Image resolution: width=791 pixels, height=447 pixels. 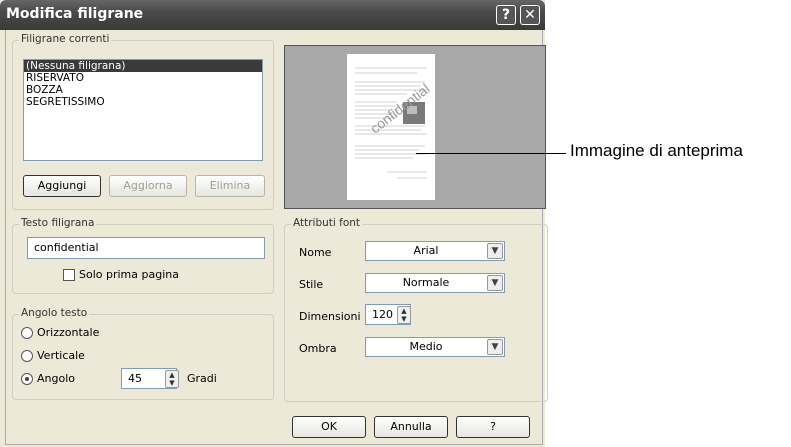 I want to click on degrees-label: Gradi, so click(x=202, y=378).